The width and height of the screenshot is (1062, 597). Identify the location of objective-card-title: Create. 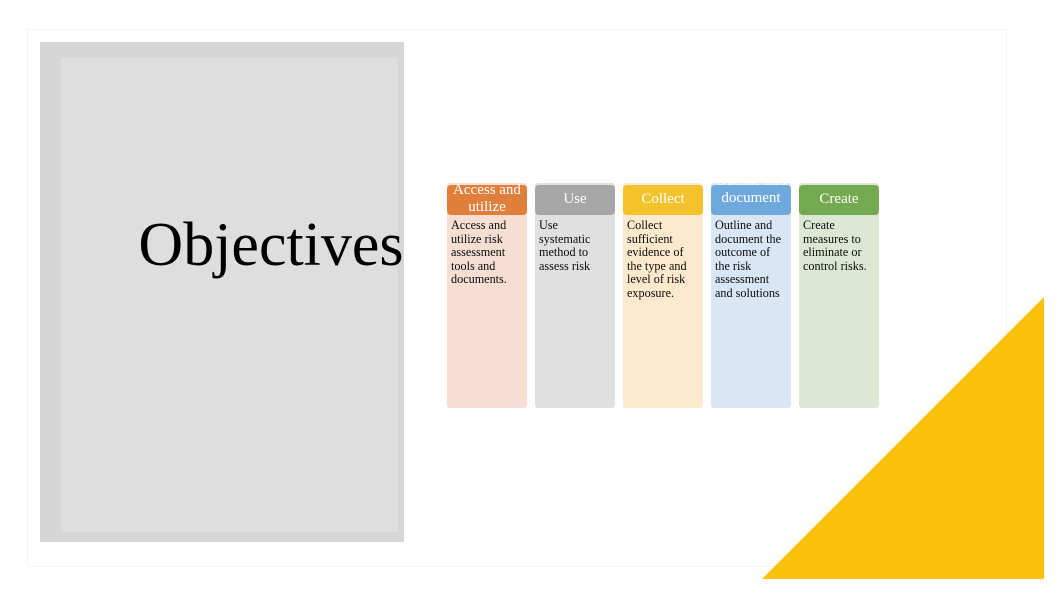
(839, 198).